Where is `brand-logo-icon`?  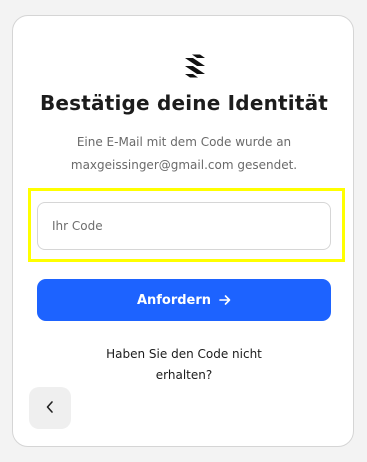
brand-logo-icon is located at coordinates (195, 66).